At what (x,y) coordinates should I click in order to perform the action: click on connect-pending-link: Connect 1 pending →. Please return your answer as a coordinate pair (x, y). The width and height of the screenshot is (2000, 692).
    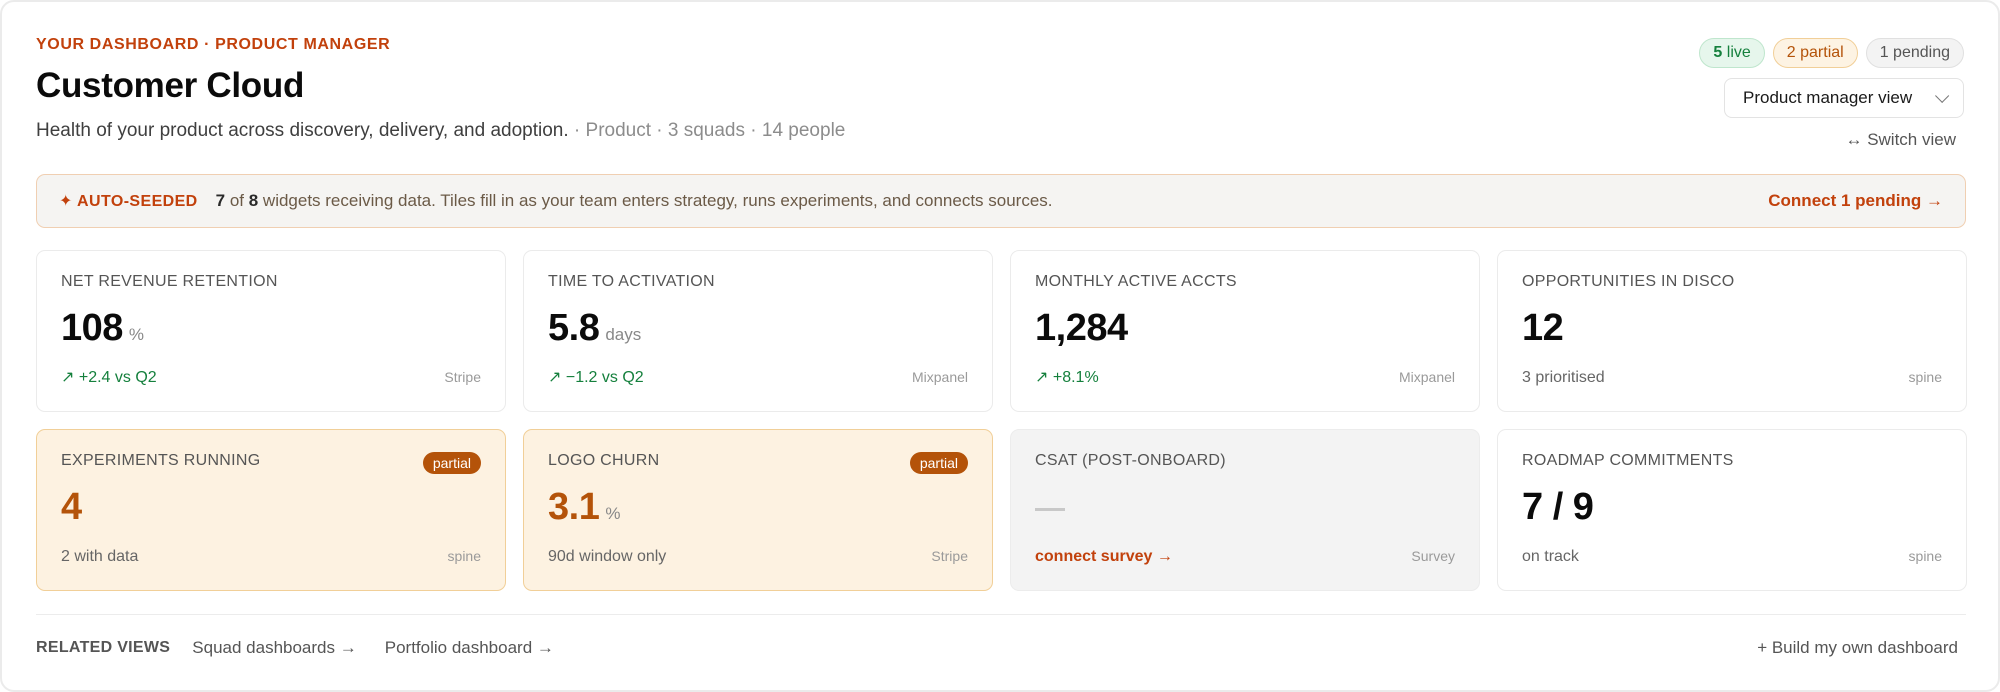
    Looking at the image, I should click on (1855, 201).